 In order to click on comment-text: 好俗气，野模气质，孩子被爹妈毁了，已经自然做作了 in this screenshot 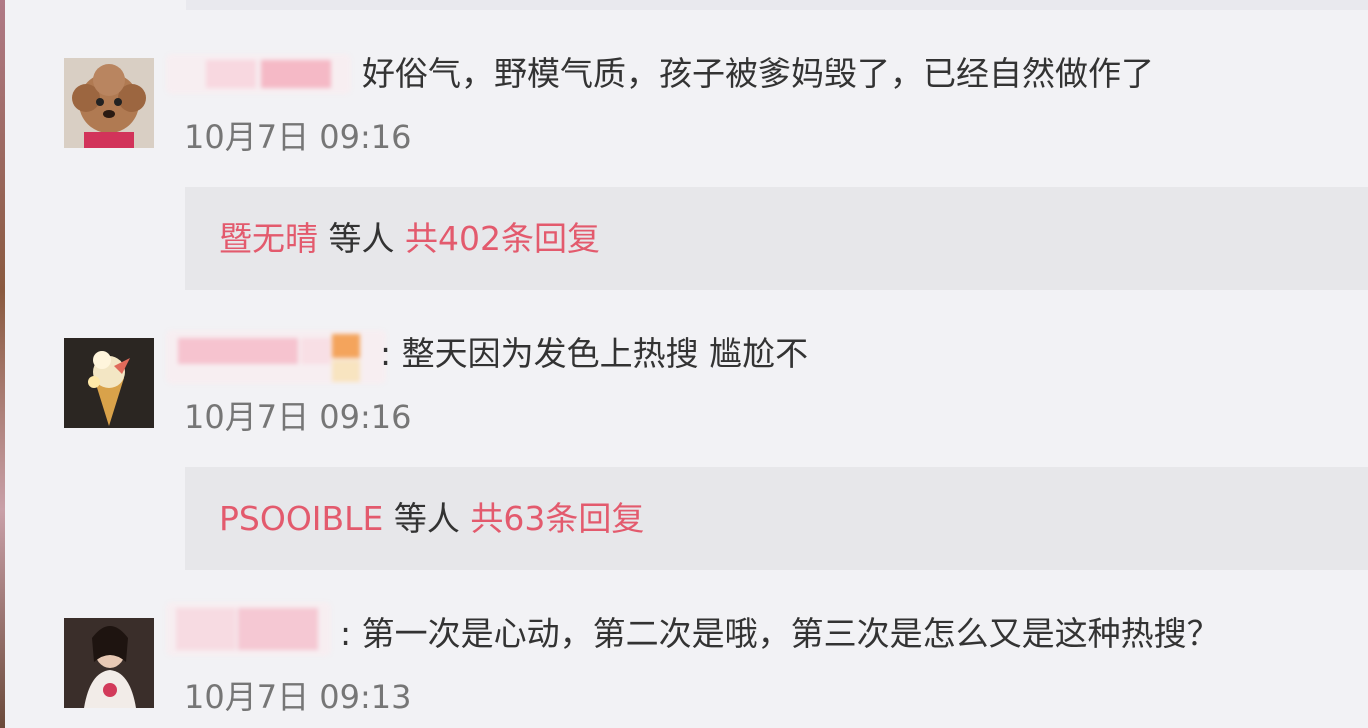, I will do `click(758, 73)`.